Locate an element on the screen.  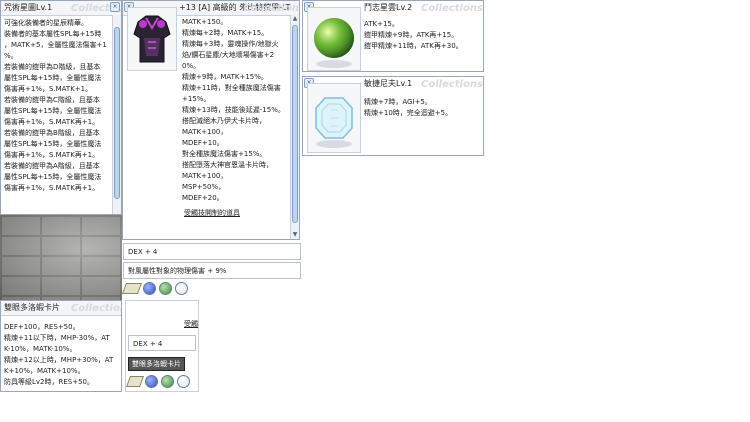
window-title: 敏捷尼夫Lv.1 is located at coordinates (388, 83).